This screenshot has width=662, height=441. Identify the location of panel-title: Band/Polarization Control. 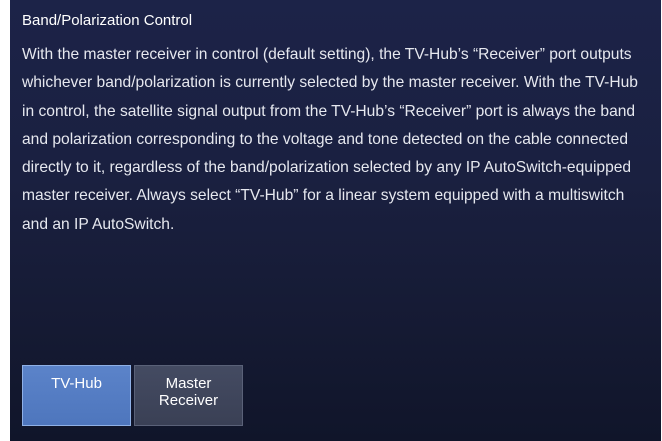
(107, 20).